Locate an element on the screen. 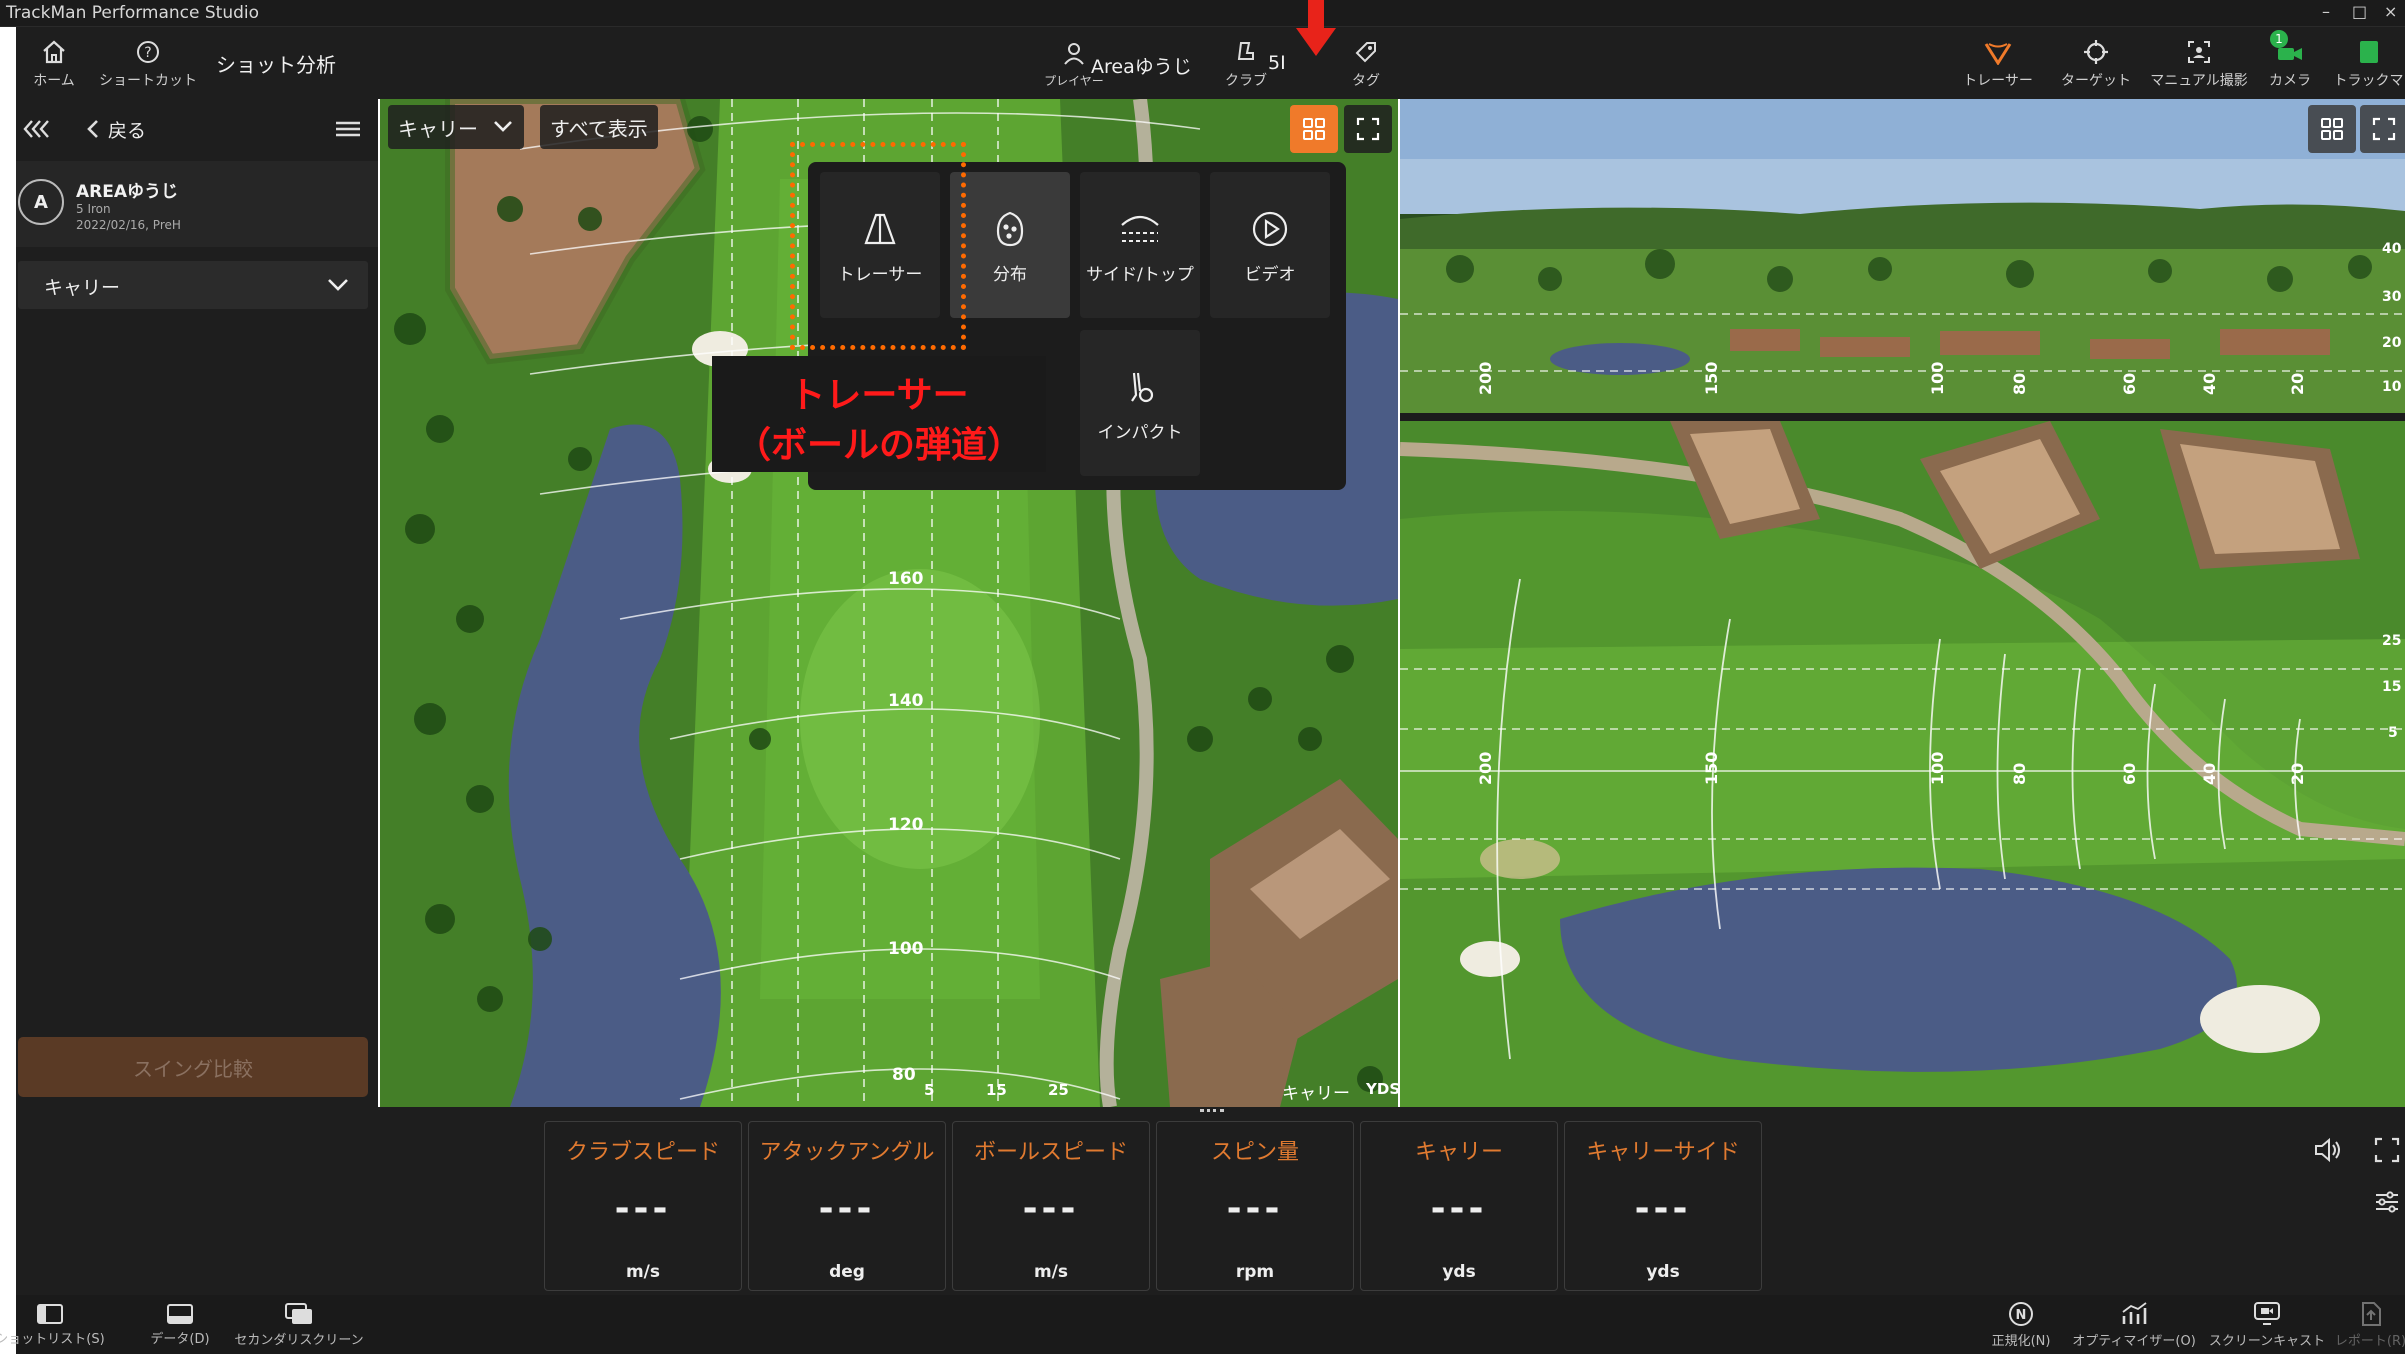 This screenshot has width=2405, height=1354. menu-item-impact: インパクト is located at coordinates (1140, 403).